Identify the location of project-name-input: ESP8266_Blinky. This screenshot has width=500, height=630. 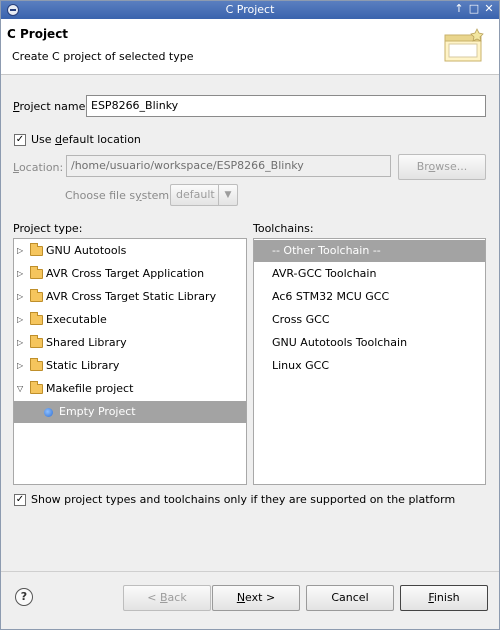
(286, 106).